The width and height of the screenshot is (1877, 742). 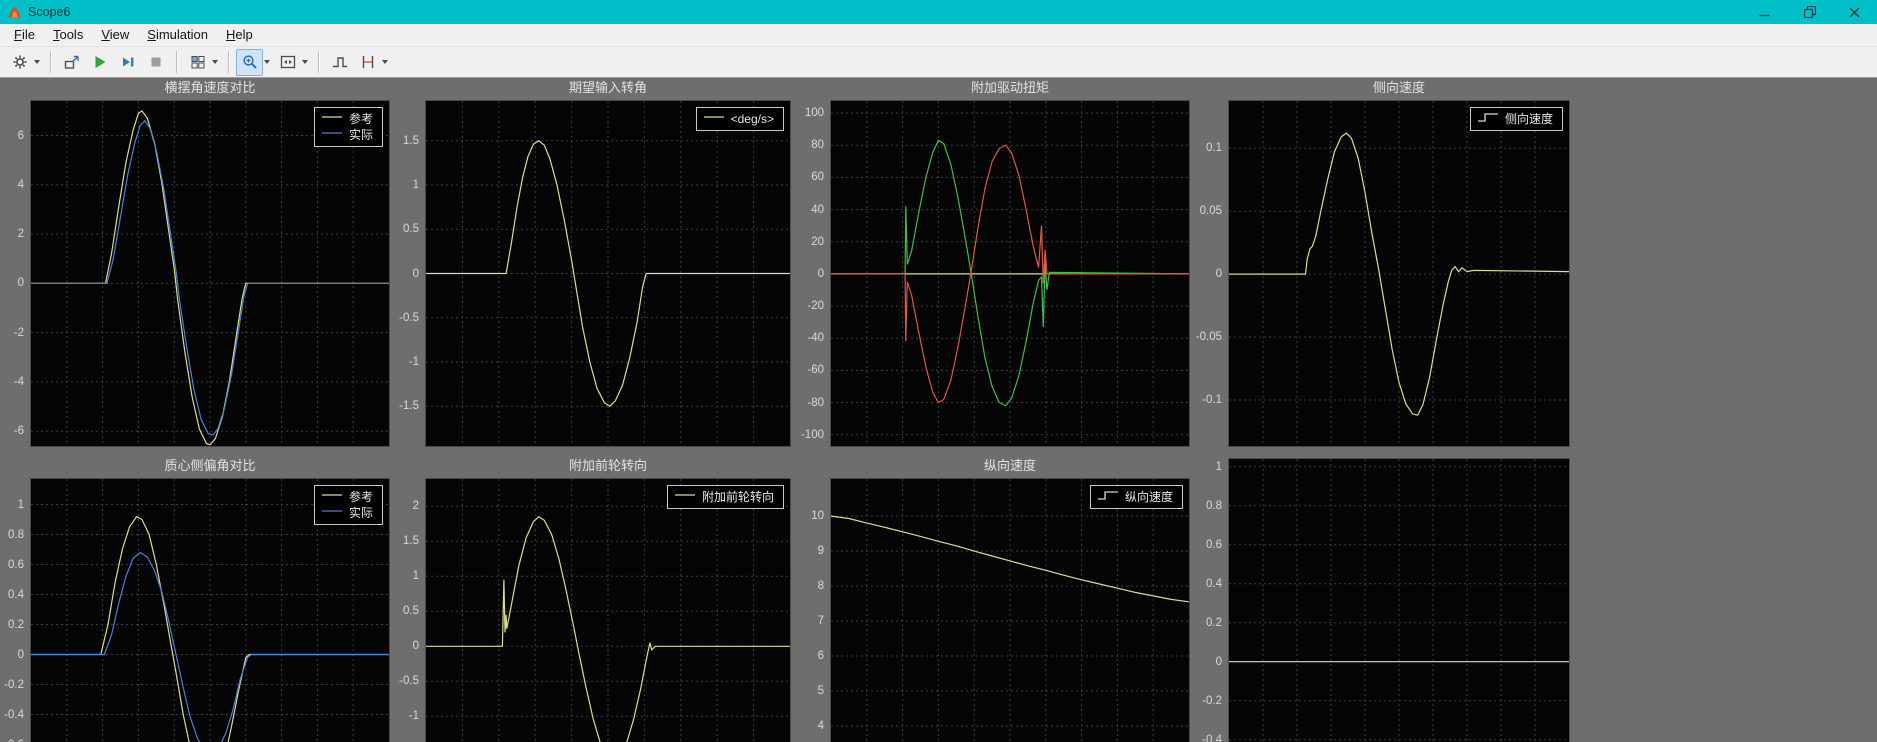 What do you see at coordinates (249, 62) in the screenshot?
I see `zoom-in-button` at bounding box center [249, 62].